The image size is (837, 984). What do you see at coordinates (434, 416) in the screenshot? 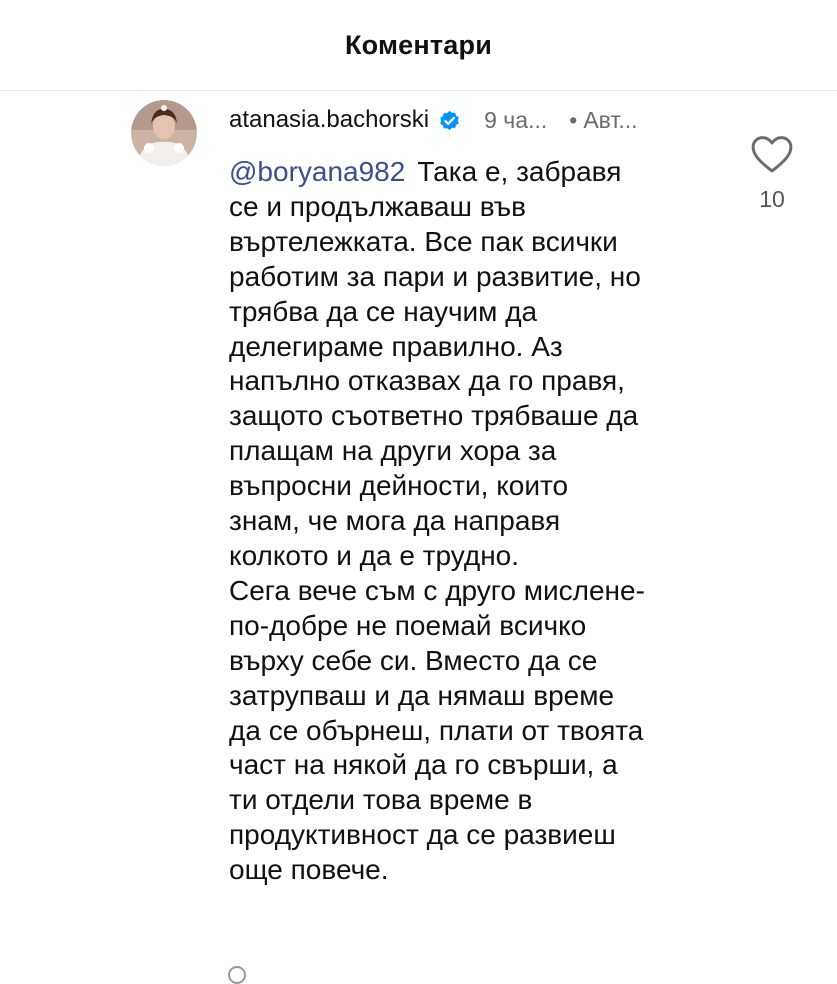
I see `comment-line: защото съответно трябваше да` at bounding box center [434, 416].